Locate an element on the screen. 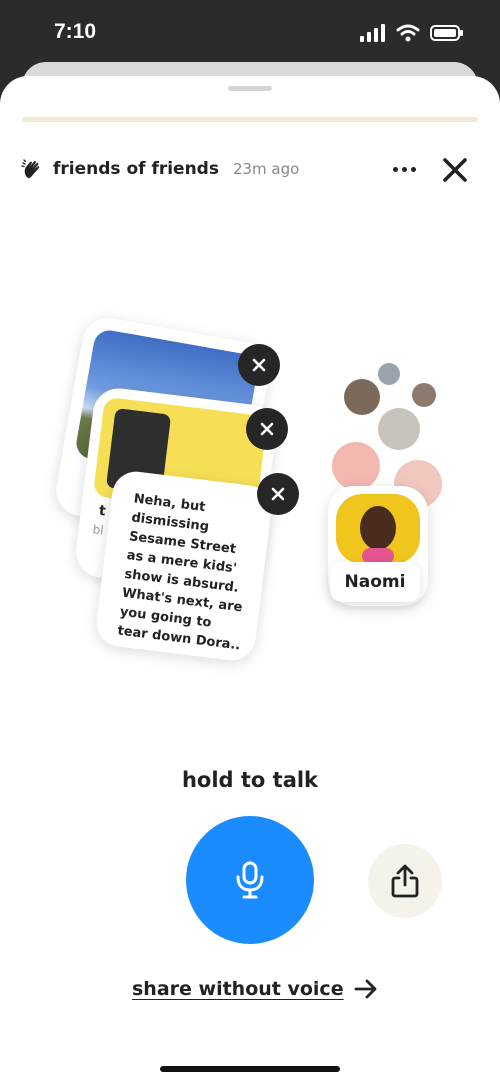  arrow-right-icon is located at coordinates (365, 989).